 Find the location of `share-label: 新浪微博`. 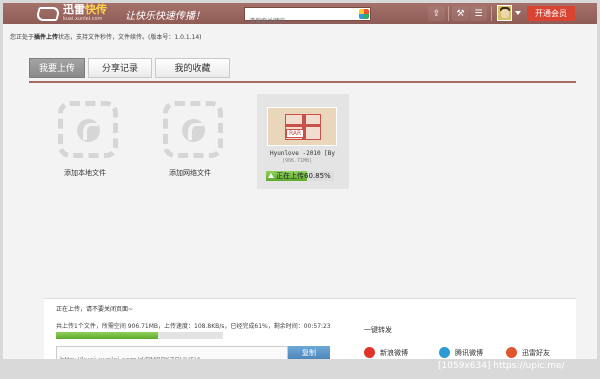

share-label: 新浪微博 is located at coordinates (394, 352).